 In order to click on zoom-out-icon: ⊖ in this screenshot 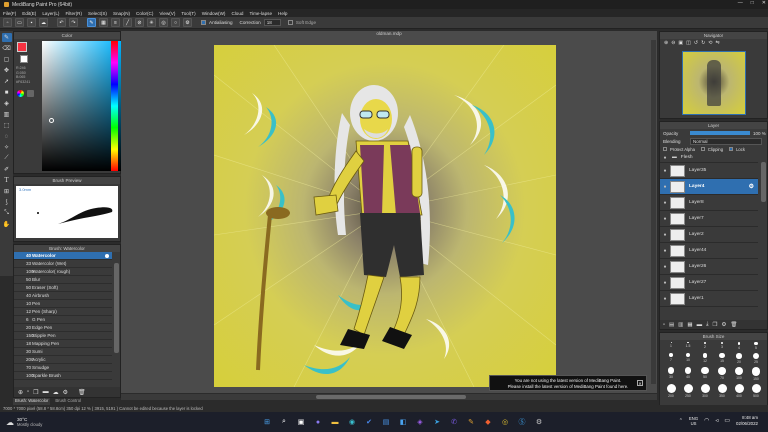, I will do `click(673, 43)`.